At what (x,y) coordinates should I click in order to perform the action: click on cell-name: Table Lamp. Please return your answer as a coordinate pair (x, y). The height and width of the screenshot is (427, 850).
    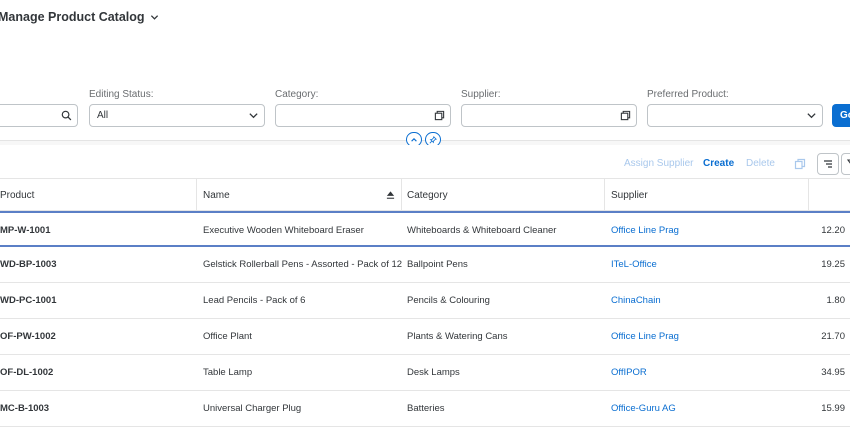
    Looking at the image, I should click on (228, 372).